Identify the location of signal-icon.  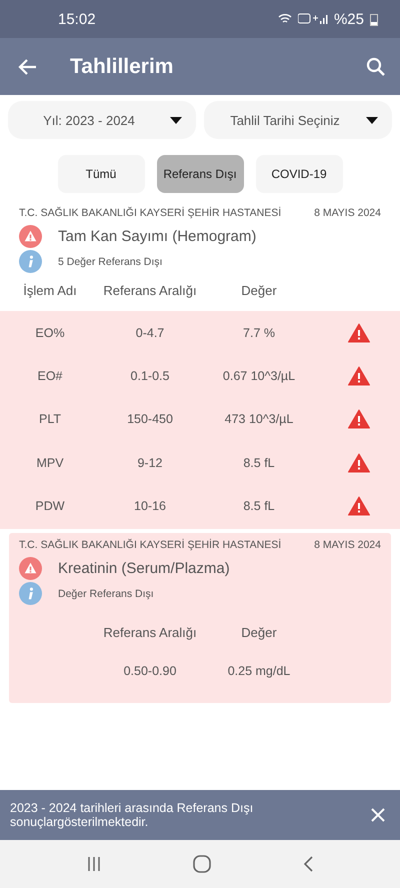
(313, 19).